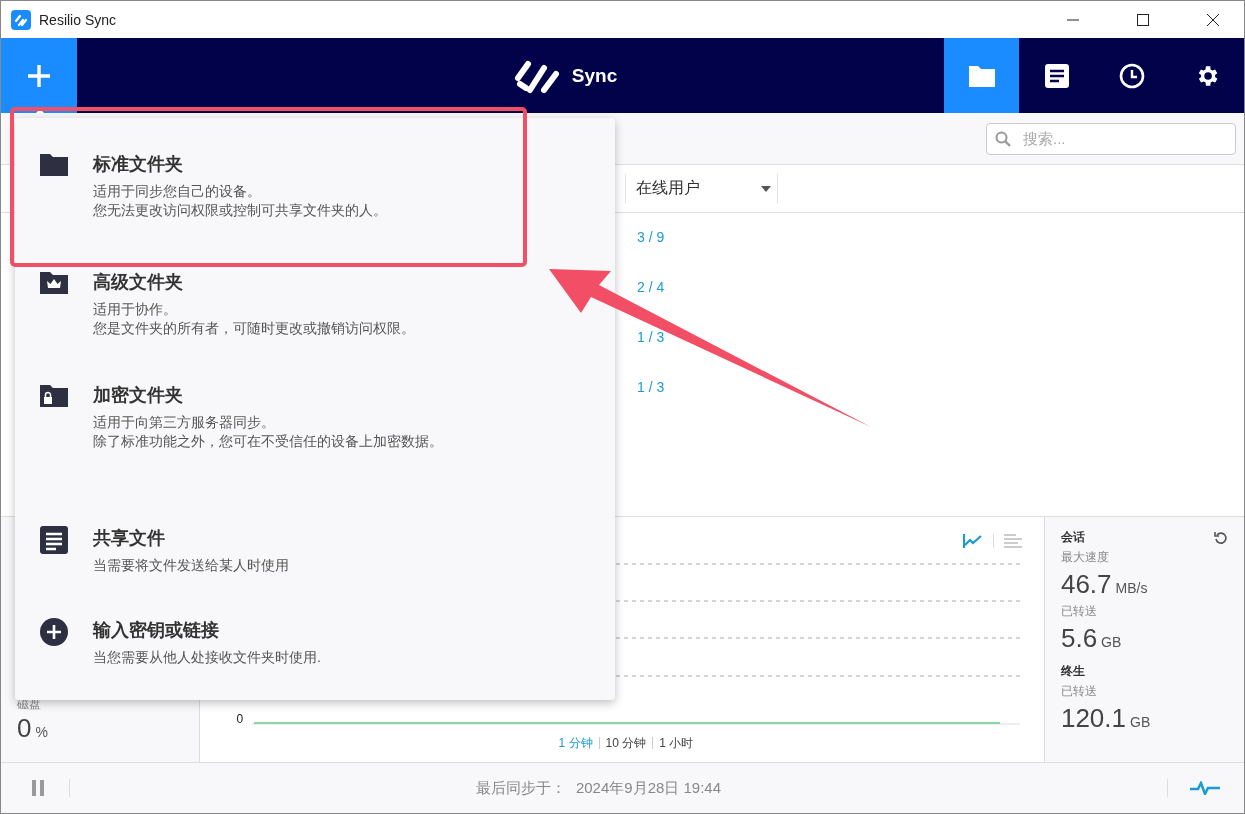 Image resolution: width=1245 pixels, height=814 pixels. What do you see at coordinates (1073, 671) in the screenshot?
I see `section-title: 终生` at bounding box center [1073, 671].